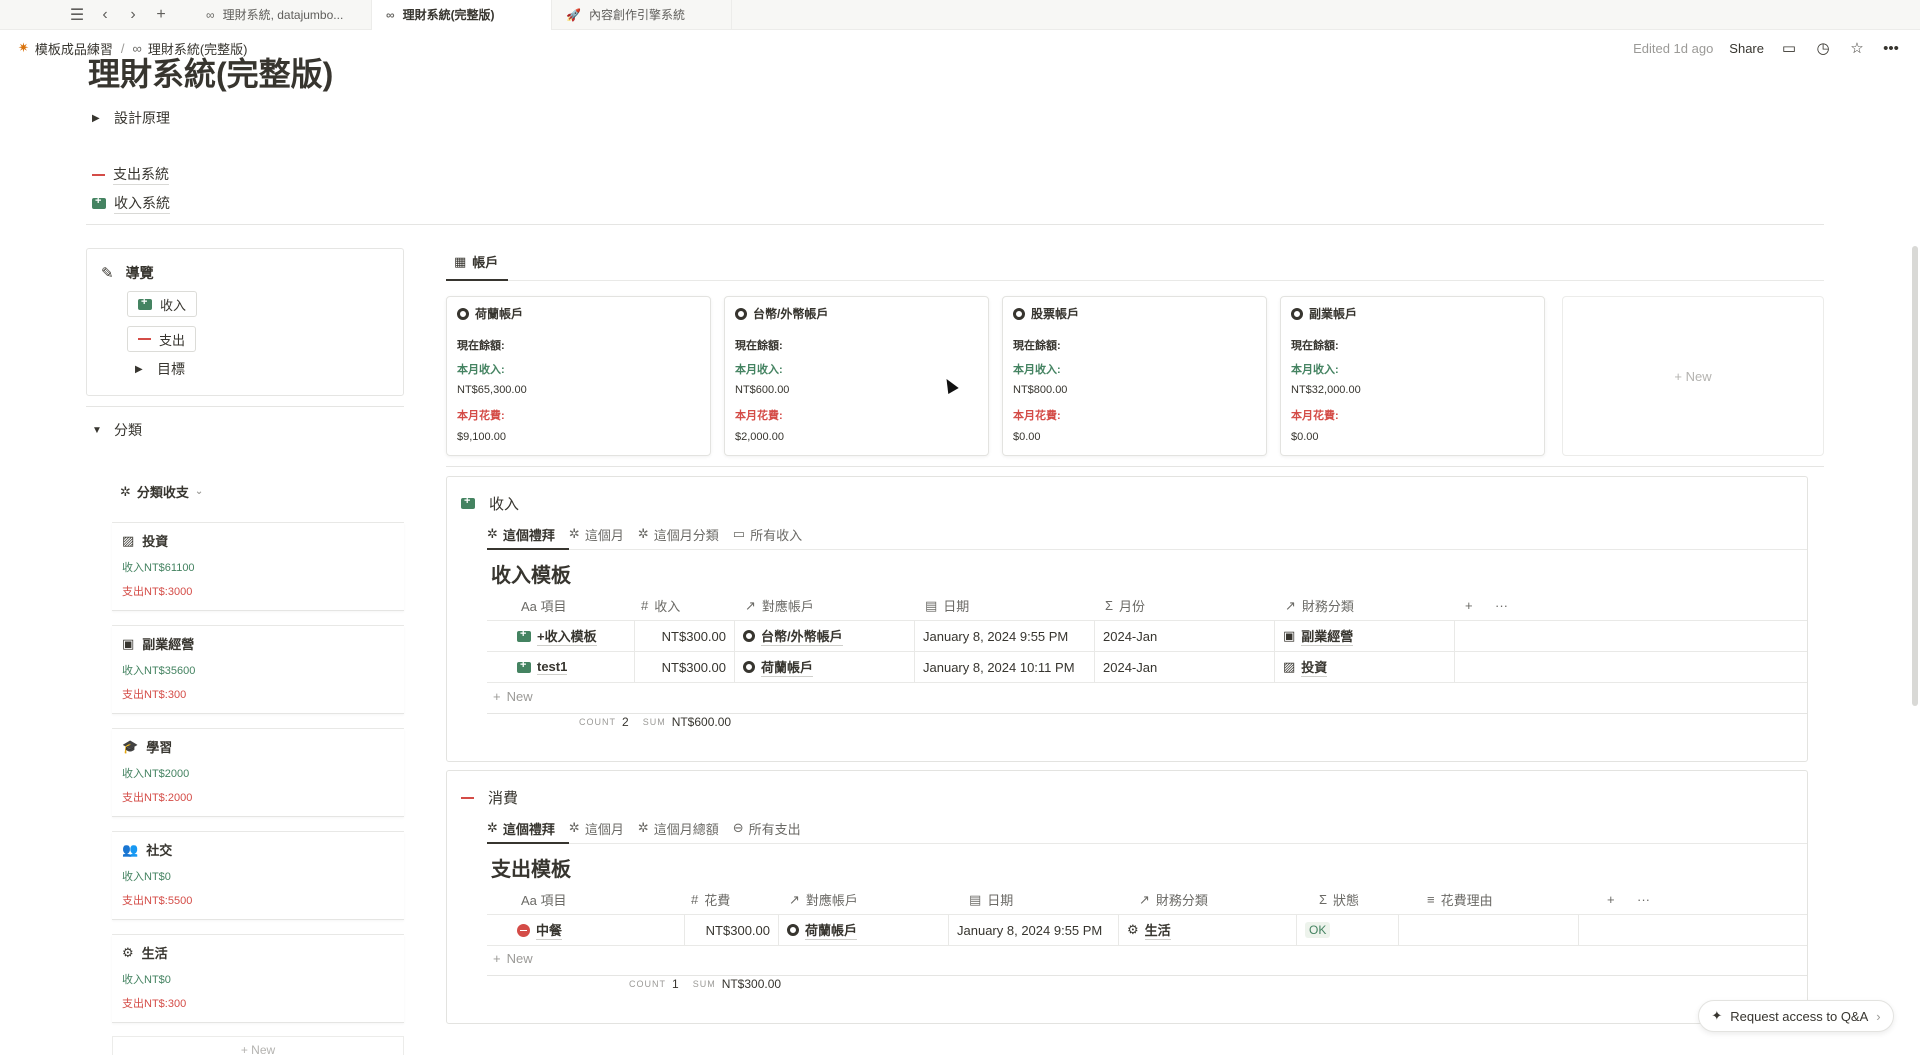  Describe the element at coordinates (258, 876) in the screenshot. I see `category-card-social: 👥 社交 收入NT$0 支出NT$:5500` at that location.